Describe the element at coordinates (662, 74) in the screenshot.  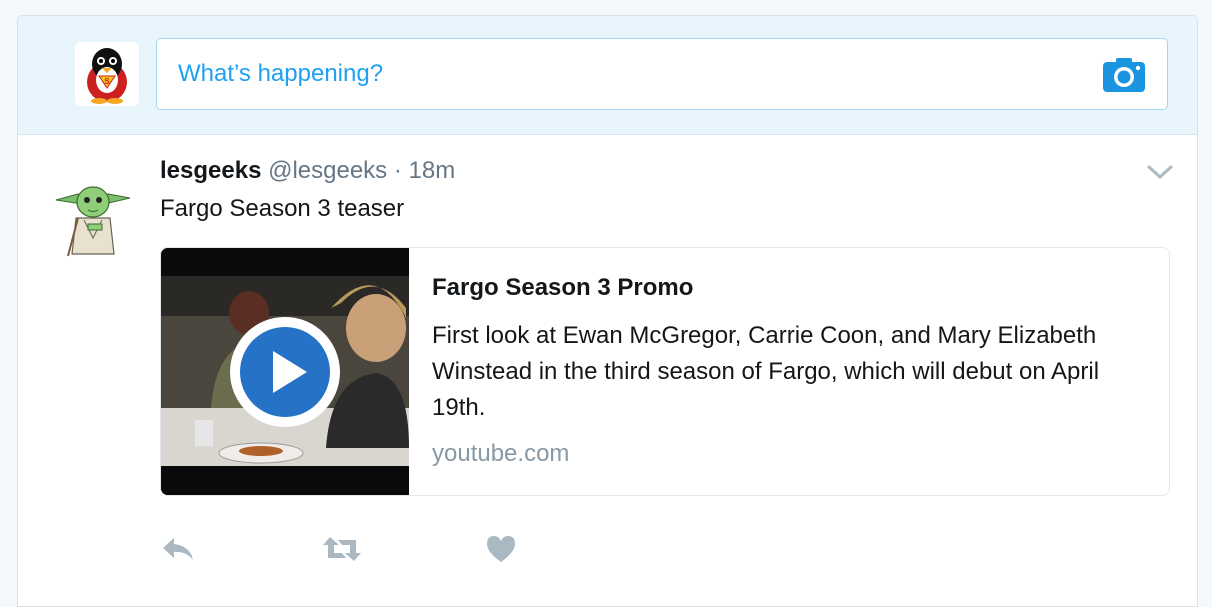
I see `compose-input: What’s happening?` at that location.